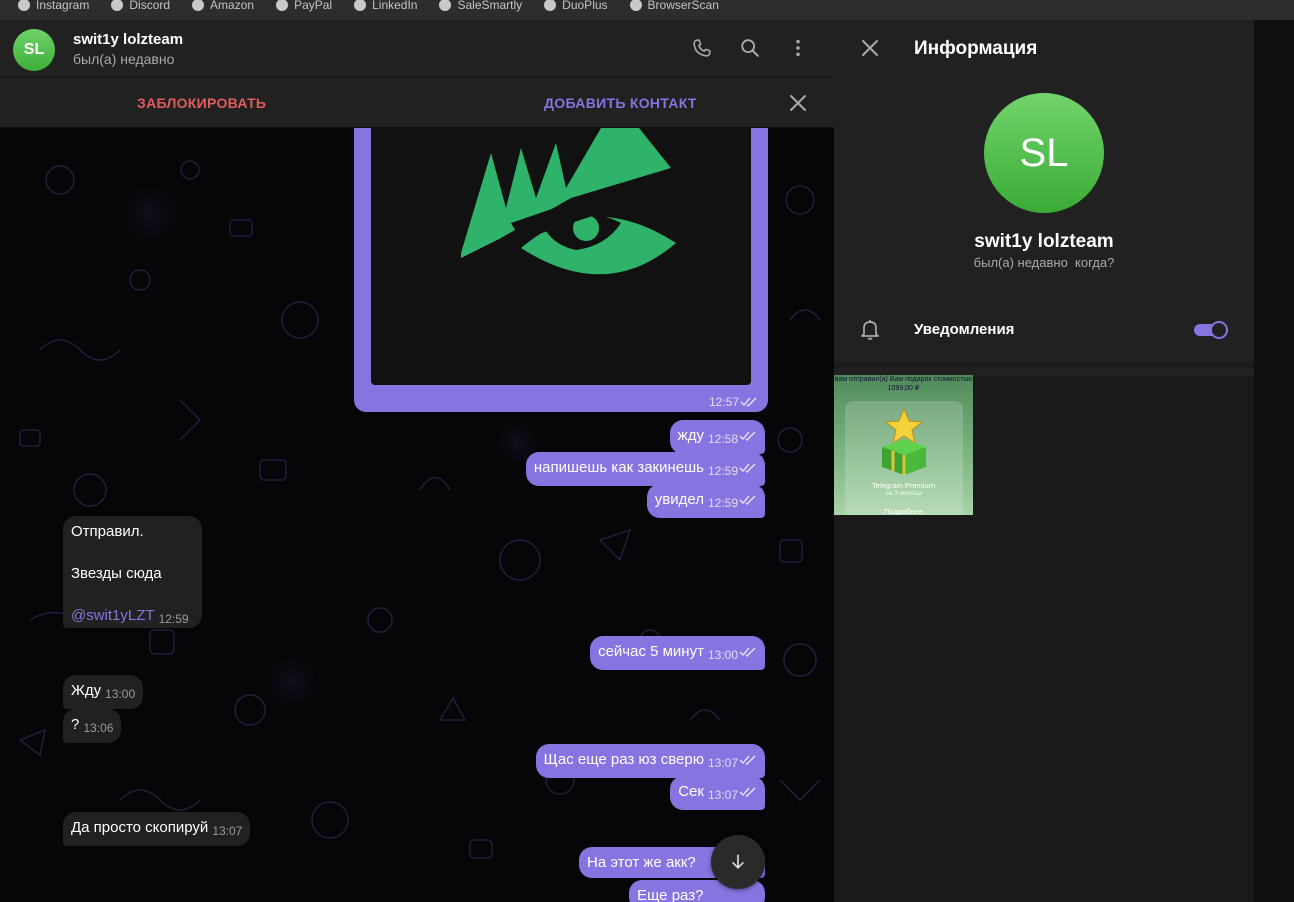  What do you see at coordinates (1044, 262) in the screenshot?
I see `profile-status: был(а) недавно когда?` at bounding box center [1044, 262].